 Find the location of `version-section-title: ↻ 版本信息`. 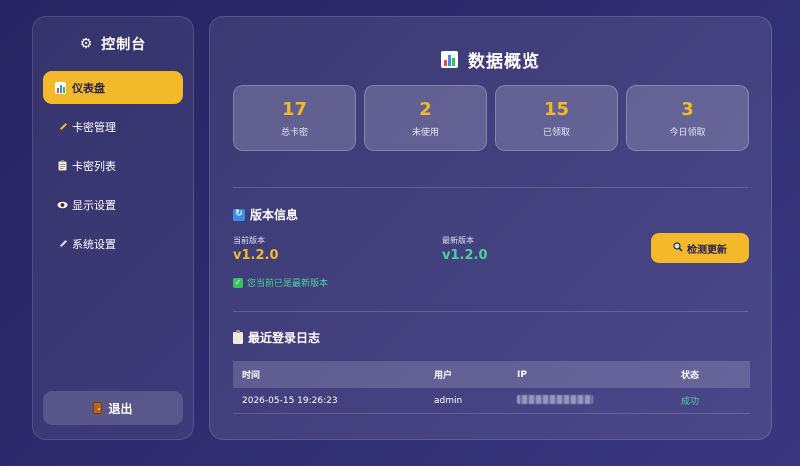

version-section-title: ↻ 版本信息 is located at coordinates (265, 214).